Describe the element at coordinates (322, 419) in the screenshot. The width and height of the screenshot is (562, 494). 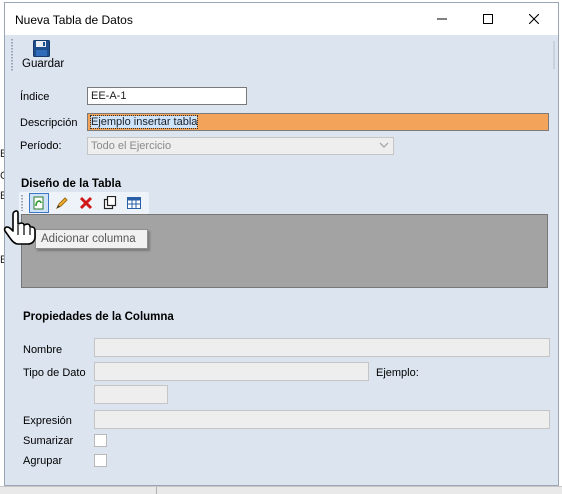
I see `expresion-field` at that location.